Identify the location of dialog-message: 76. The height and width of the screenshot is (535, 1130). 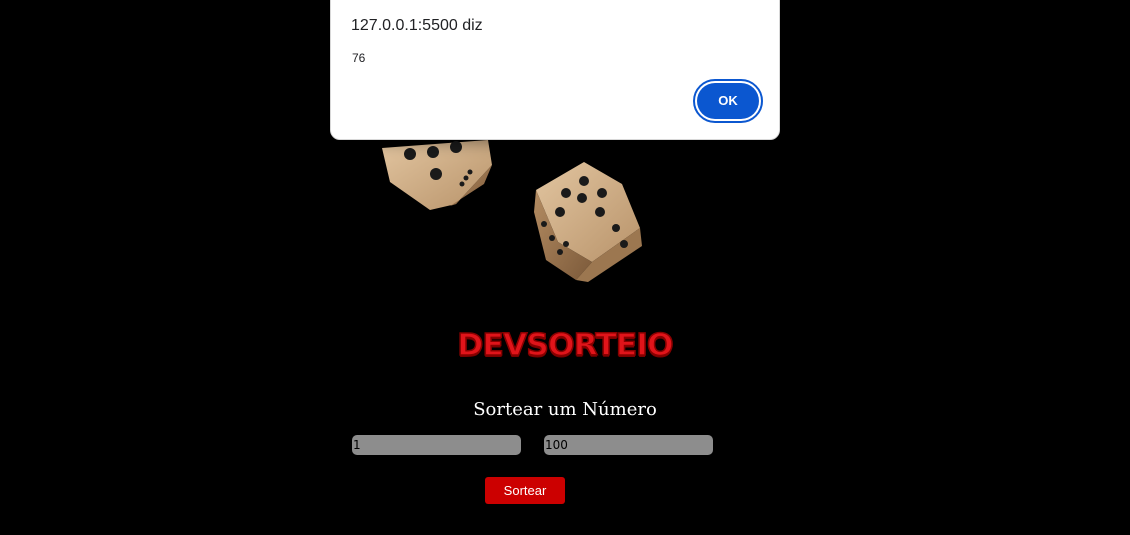
(359, 58).